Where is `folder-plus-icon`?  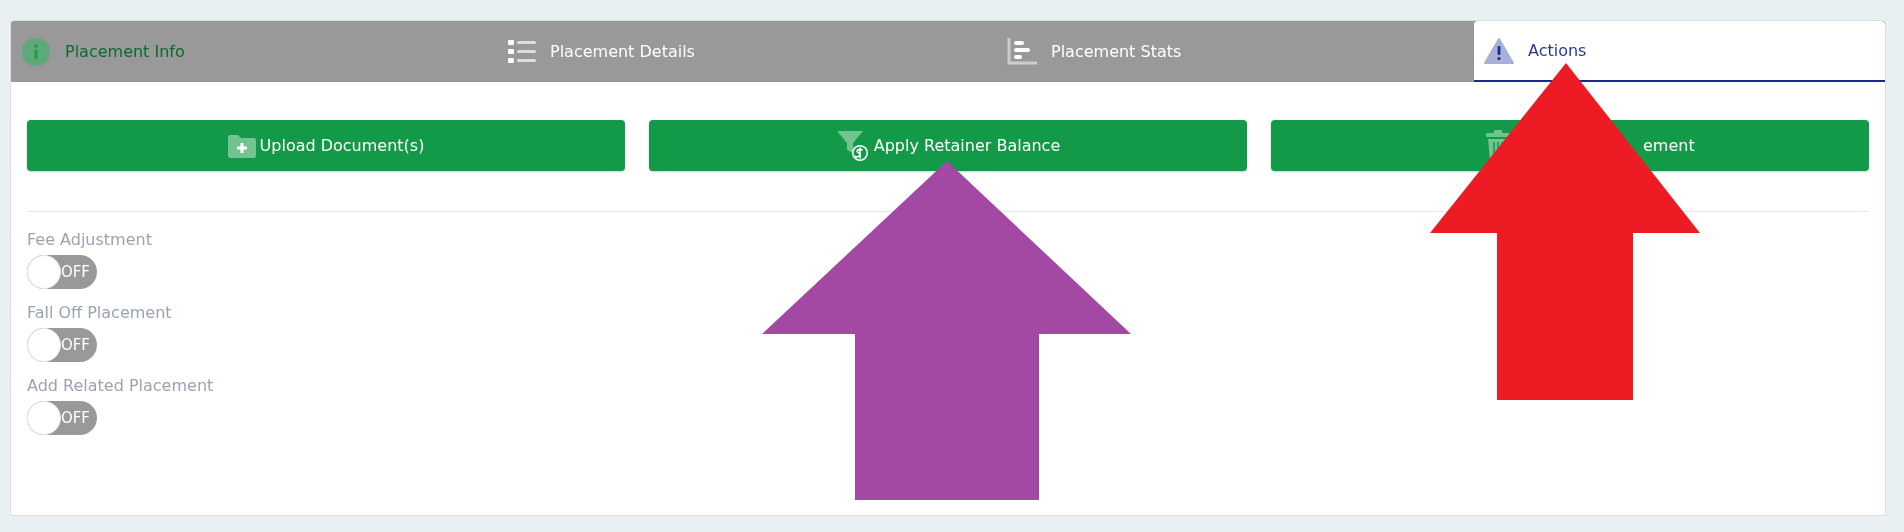 folder-plus-icon is located at coordinates (241, 145).